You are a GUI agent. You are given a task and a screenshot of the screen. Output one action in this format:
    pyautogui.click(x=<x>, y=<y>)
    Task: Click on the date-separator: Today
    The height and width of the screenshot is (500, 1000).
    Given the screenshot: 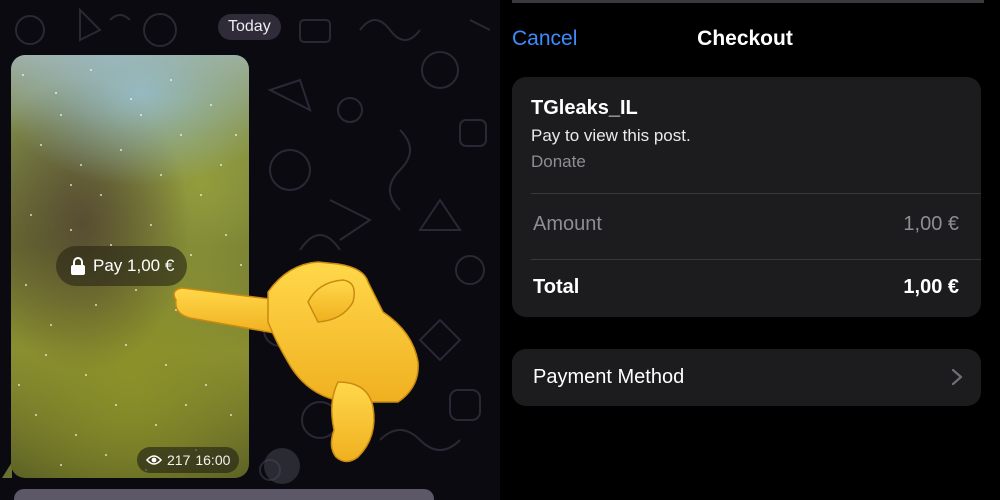 What is the action you would take?
    pyautogui.click(x=249, y=27)
    